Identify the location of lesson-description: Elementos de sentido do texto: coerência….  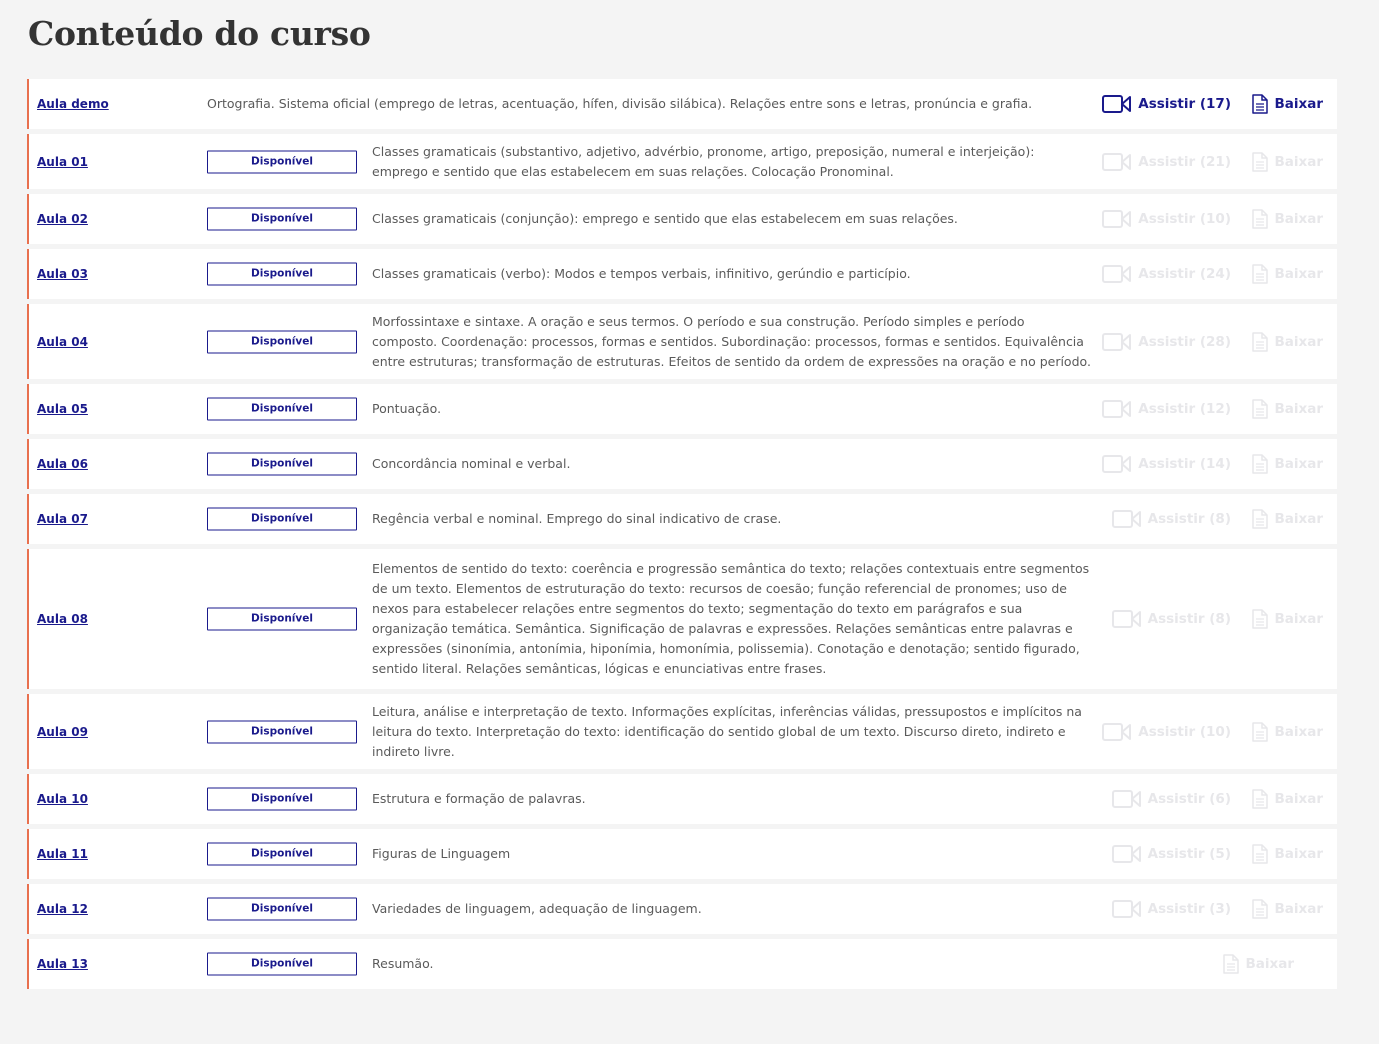
(731, 618).